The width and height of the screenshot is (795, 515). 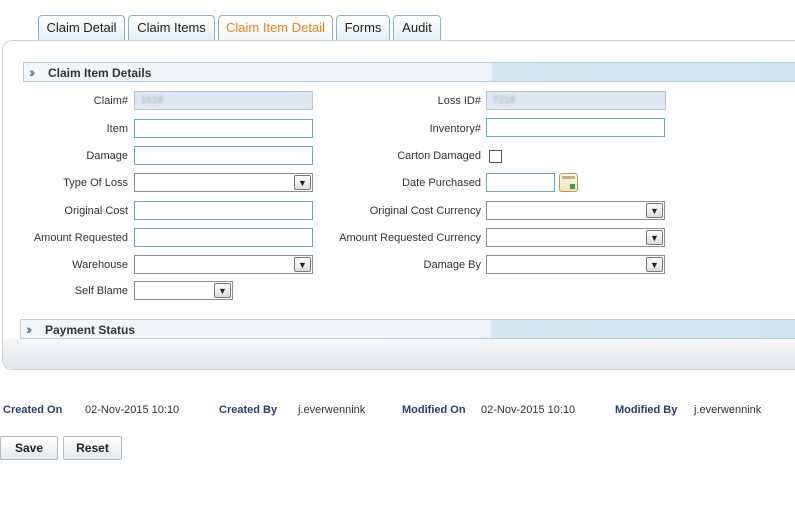 I want to click on save-button: Save, so click(x=29, y=448).